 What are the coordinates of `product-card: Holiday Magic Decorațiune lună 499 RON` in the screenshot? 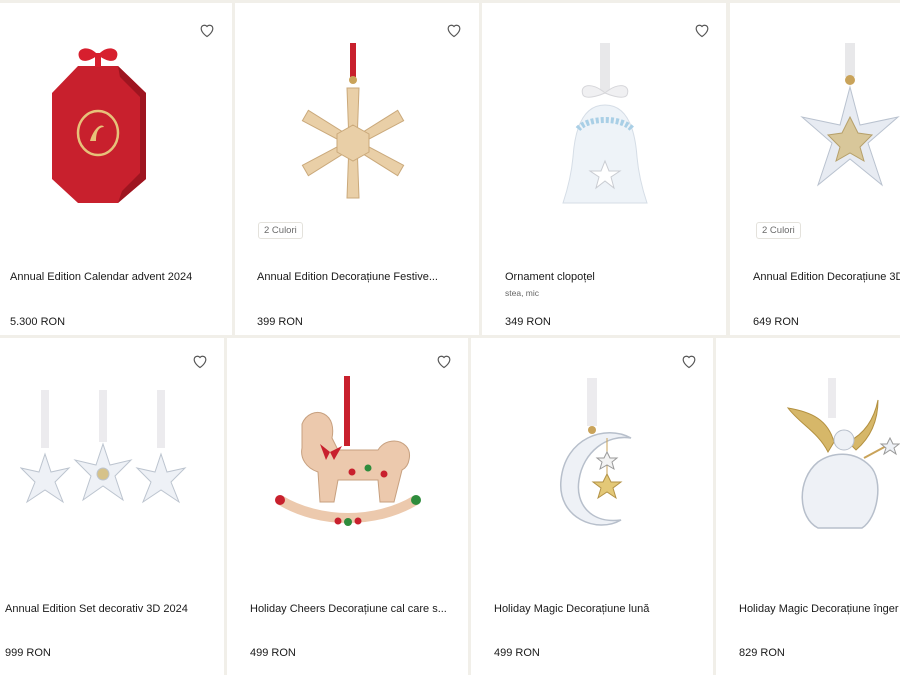 It's located at (592, 506).